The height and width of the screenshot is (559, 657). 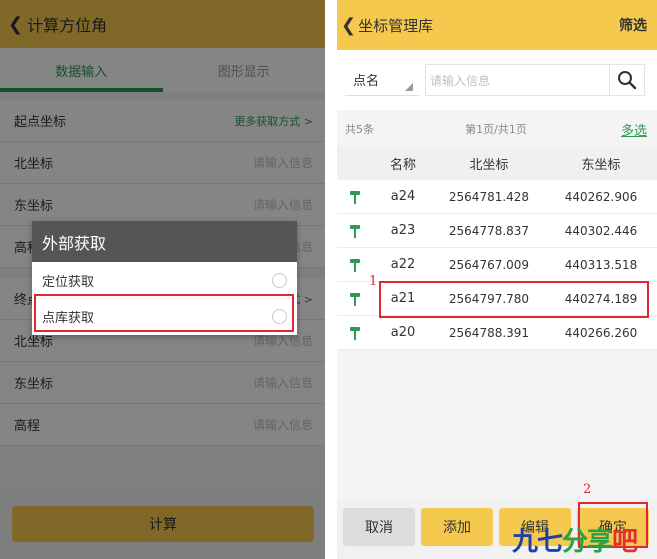 I want to click on chevron-left-icon: ❮, so click(x=348, y=25).